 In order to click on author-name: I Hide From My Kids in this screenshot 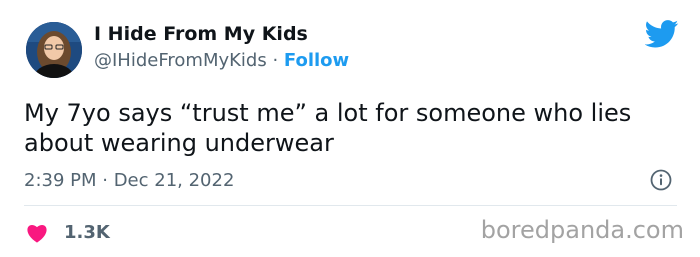, I will do `click(201, 34)`.